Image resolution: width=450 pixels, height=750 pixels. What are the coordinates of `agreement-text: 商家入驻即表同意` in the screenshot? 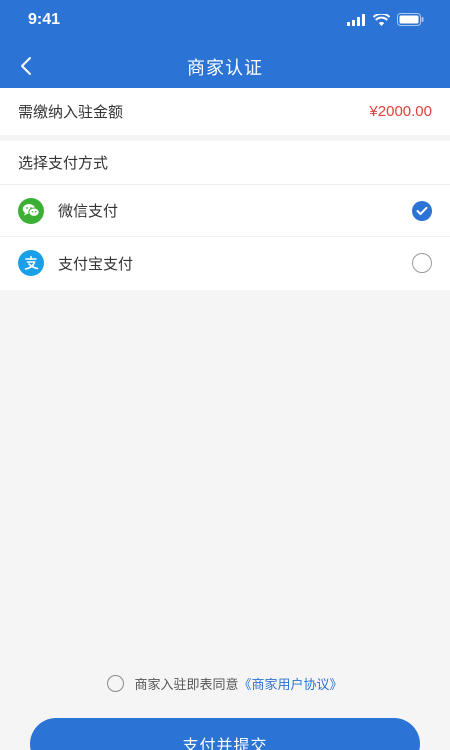 It's located at (186, 685).